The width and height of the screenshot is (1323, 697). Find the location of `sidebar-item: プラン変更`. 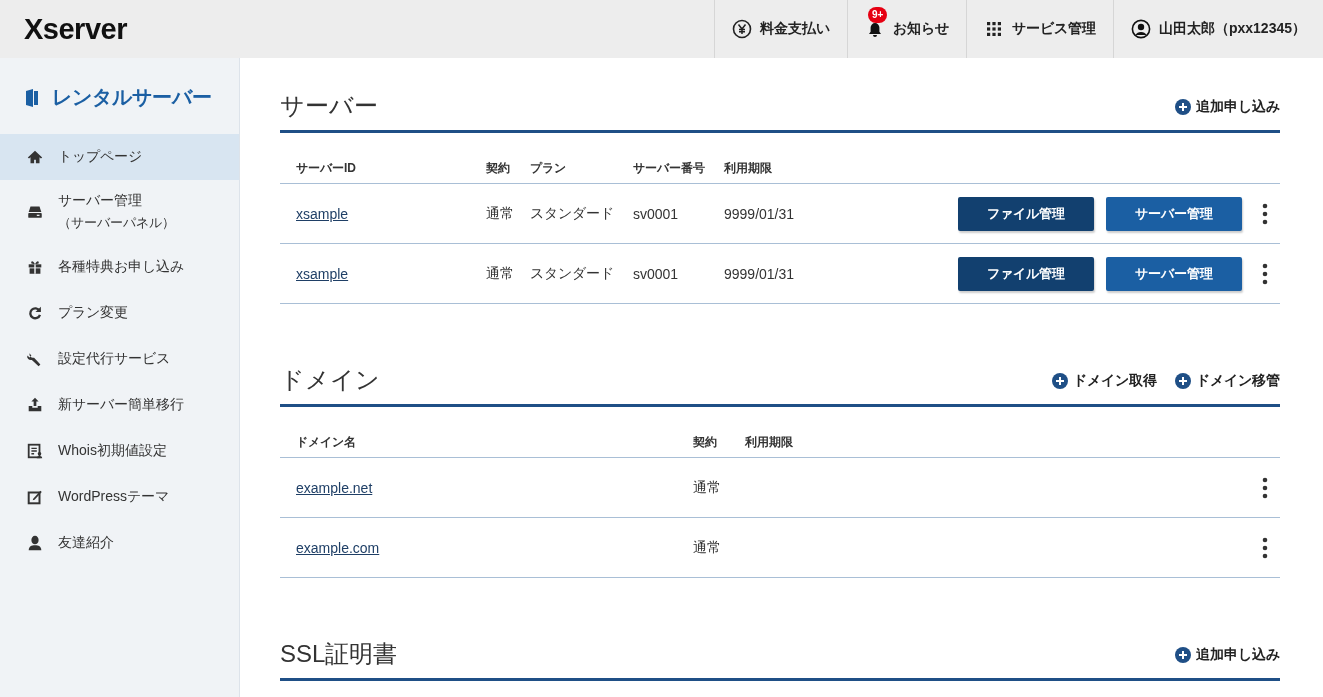

sidebar-item: プラン変更 is located at coordinates (119, 313).